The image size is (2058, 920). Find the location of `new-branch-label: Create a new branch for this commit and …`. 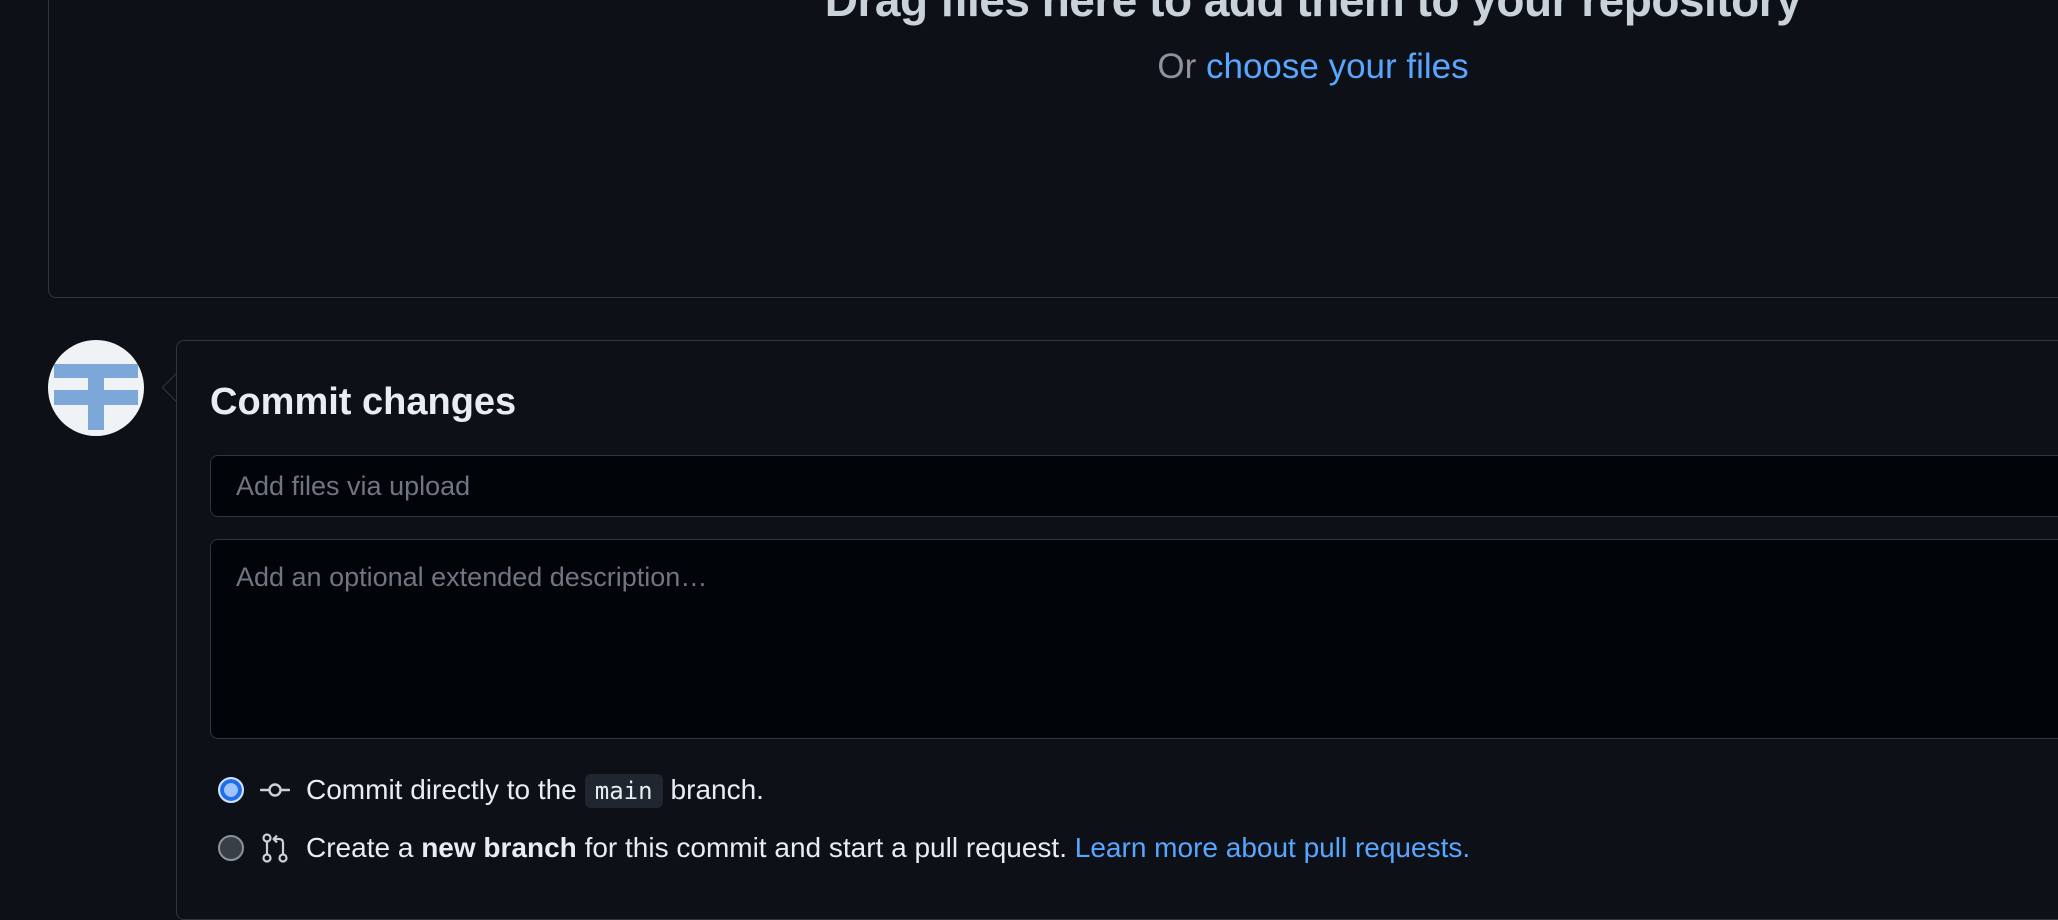

new-branch-label: Create a new branch for this commit and … is located at coordinates (888, 848).